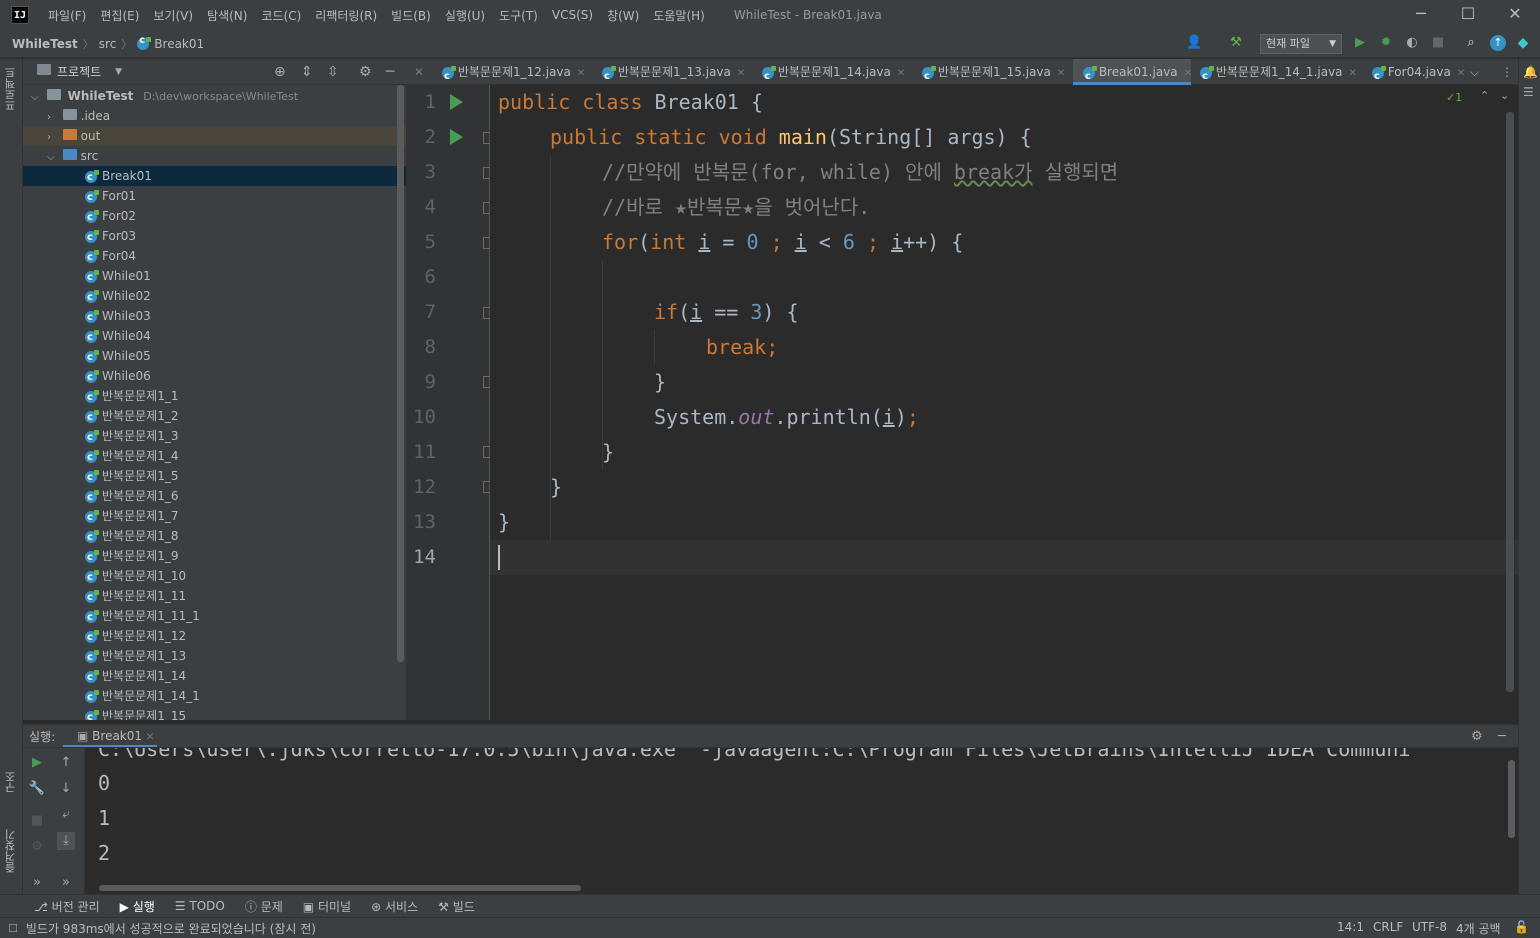 This screenshot has height=938, width=1540. What do you see at coordinates (214, 217) in the screenshot?
I see `tree-file: For02` at bounding box center [214, 217].